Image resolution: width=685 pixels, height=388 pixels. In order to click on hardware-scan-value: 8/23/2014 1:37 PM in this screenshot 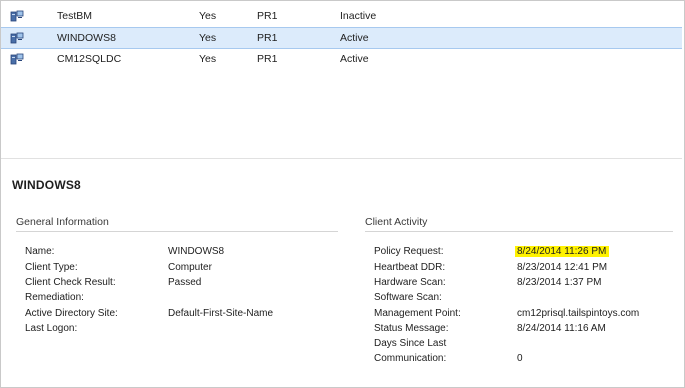, I will do `click(559, 282)`.